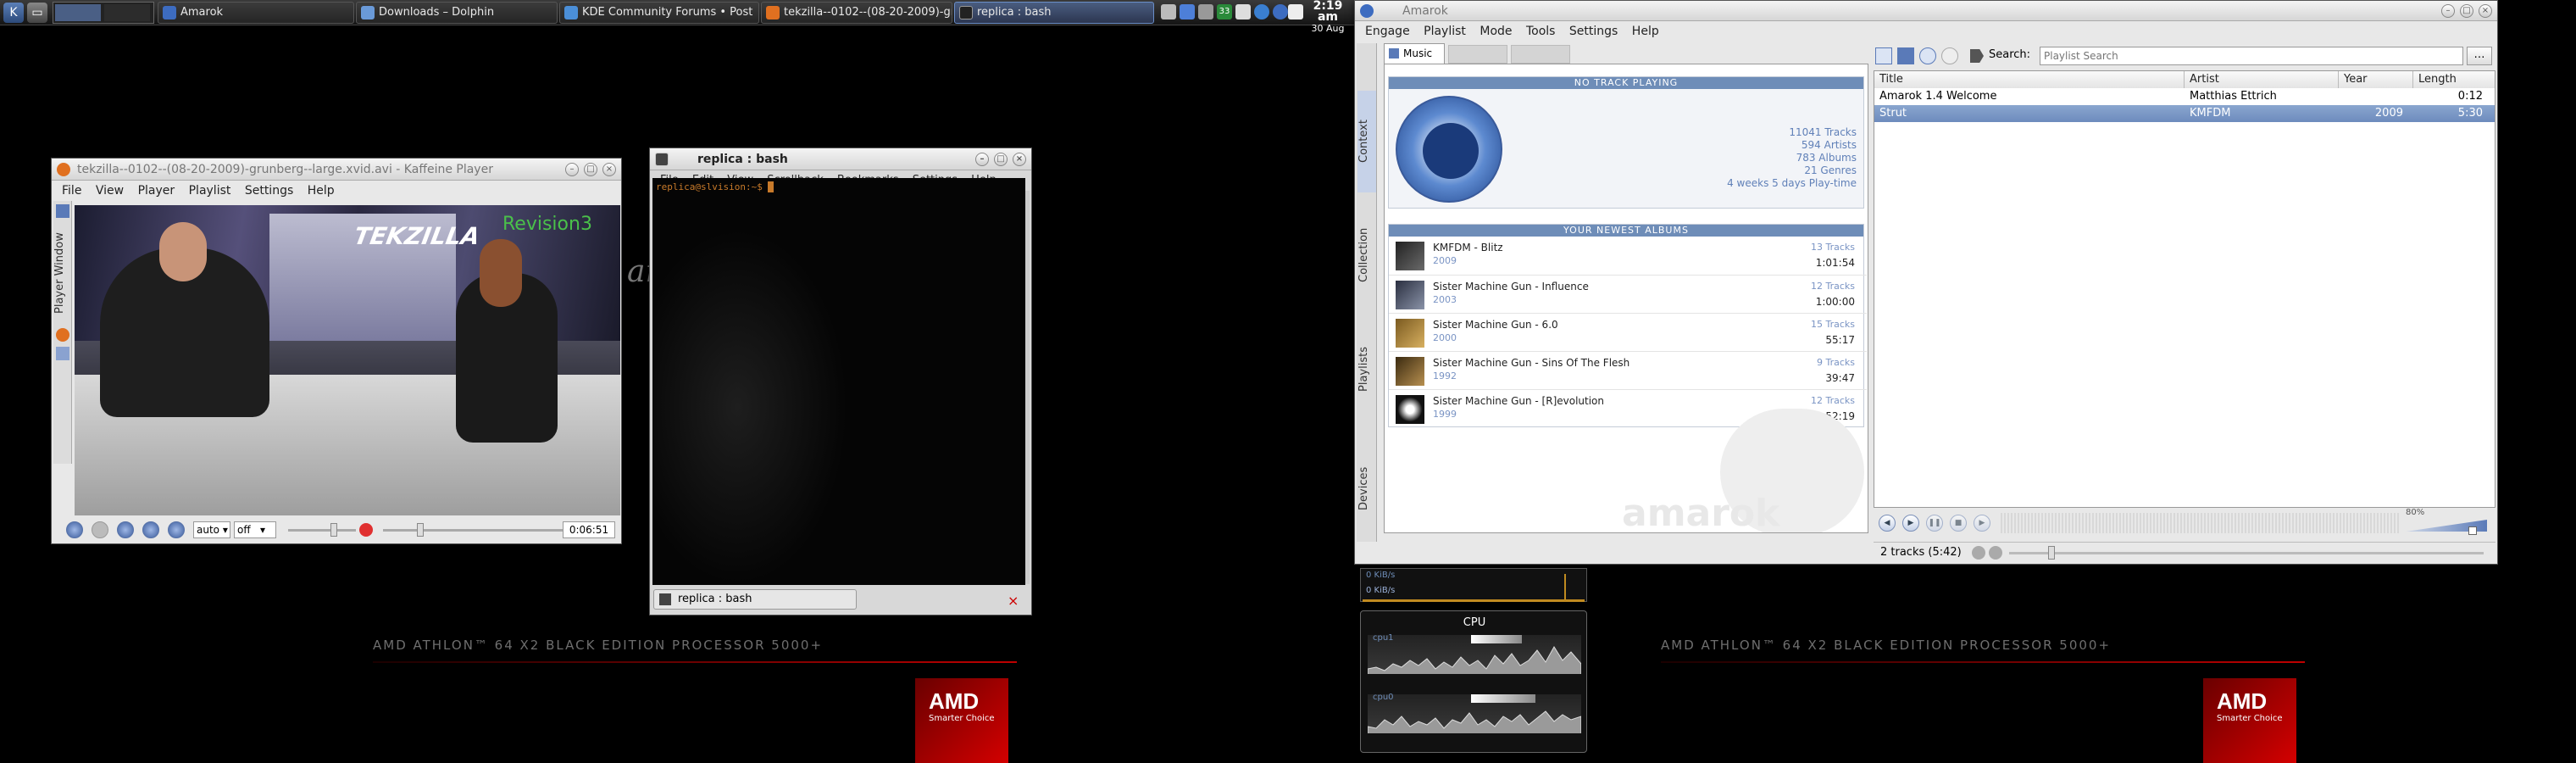 The image size is (2576, 763). I want to click on undo-icon, so click(1928, 55).